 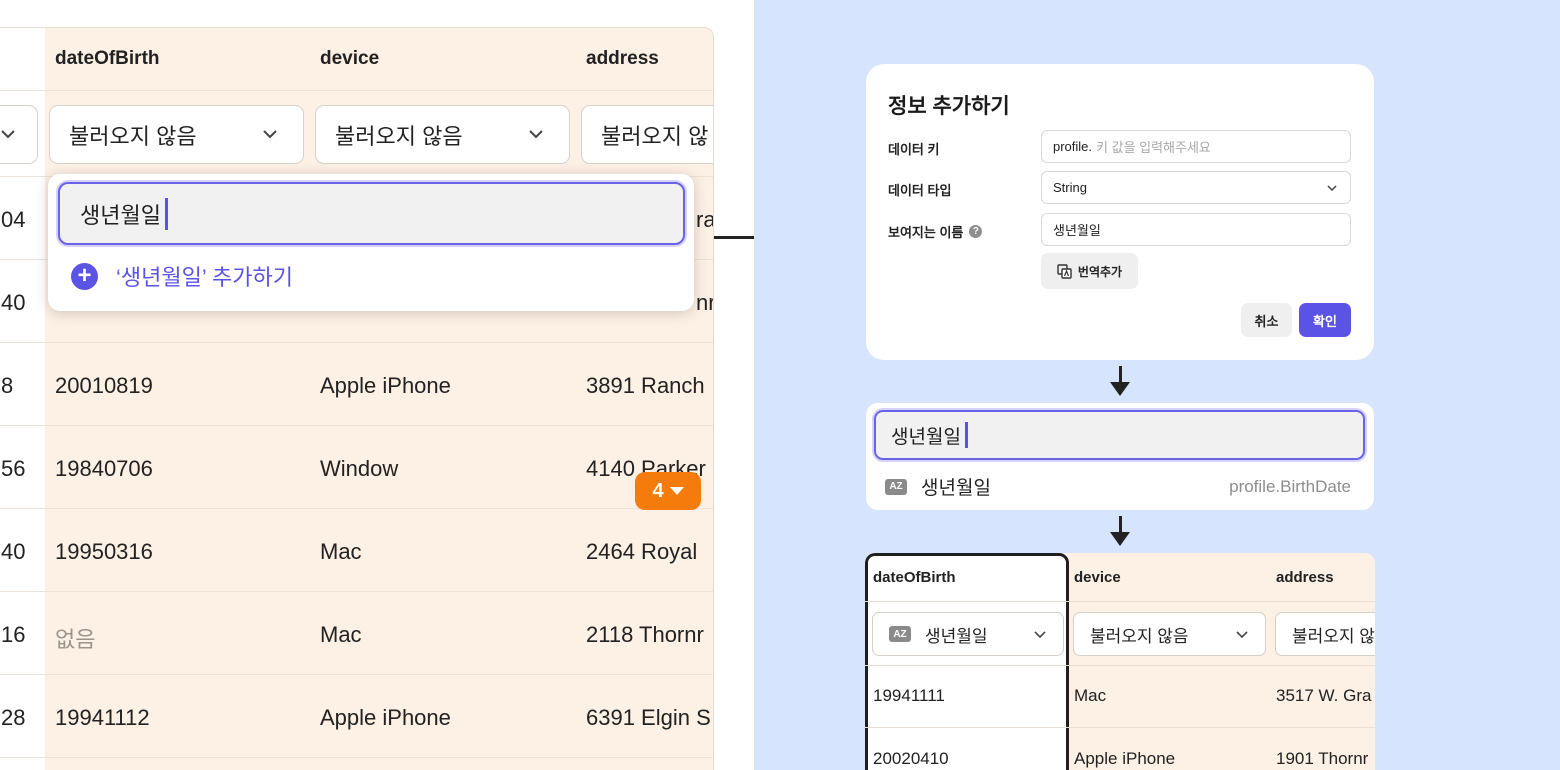 What do you see at coordinates (1196, 229) in the screenshot?
I see `display-name-field: 생년월일` at bounding box center [1196, 229].